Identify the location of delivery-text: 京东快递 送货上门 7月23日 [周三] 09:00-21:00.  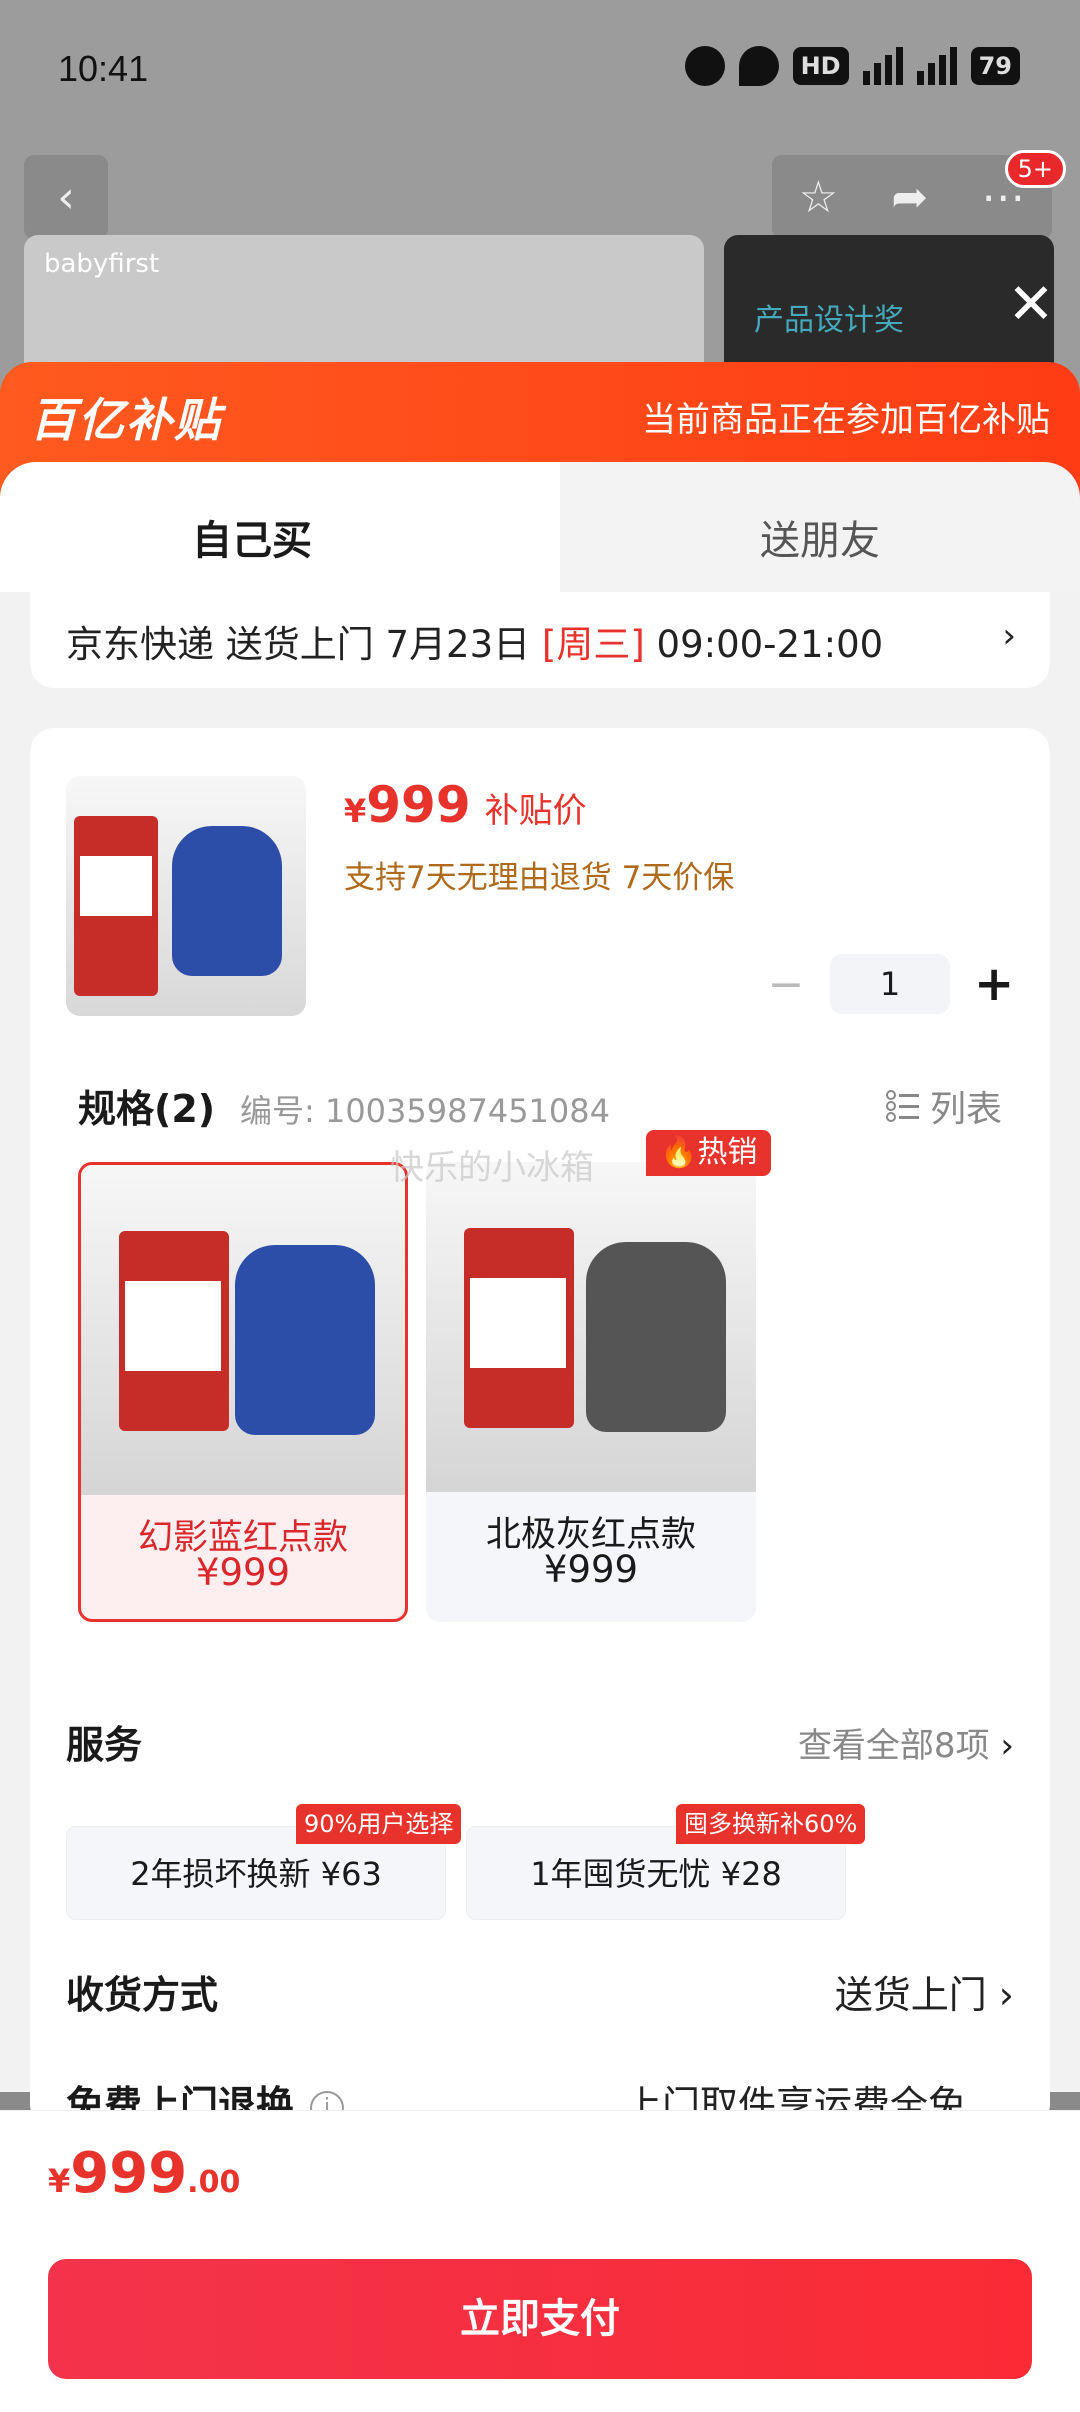
(474, 641).